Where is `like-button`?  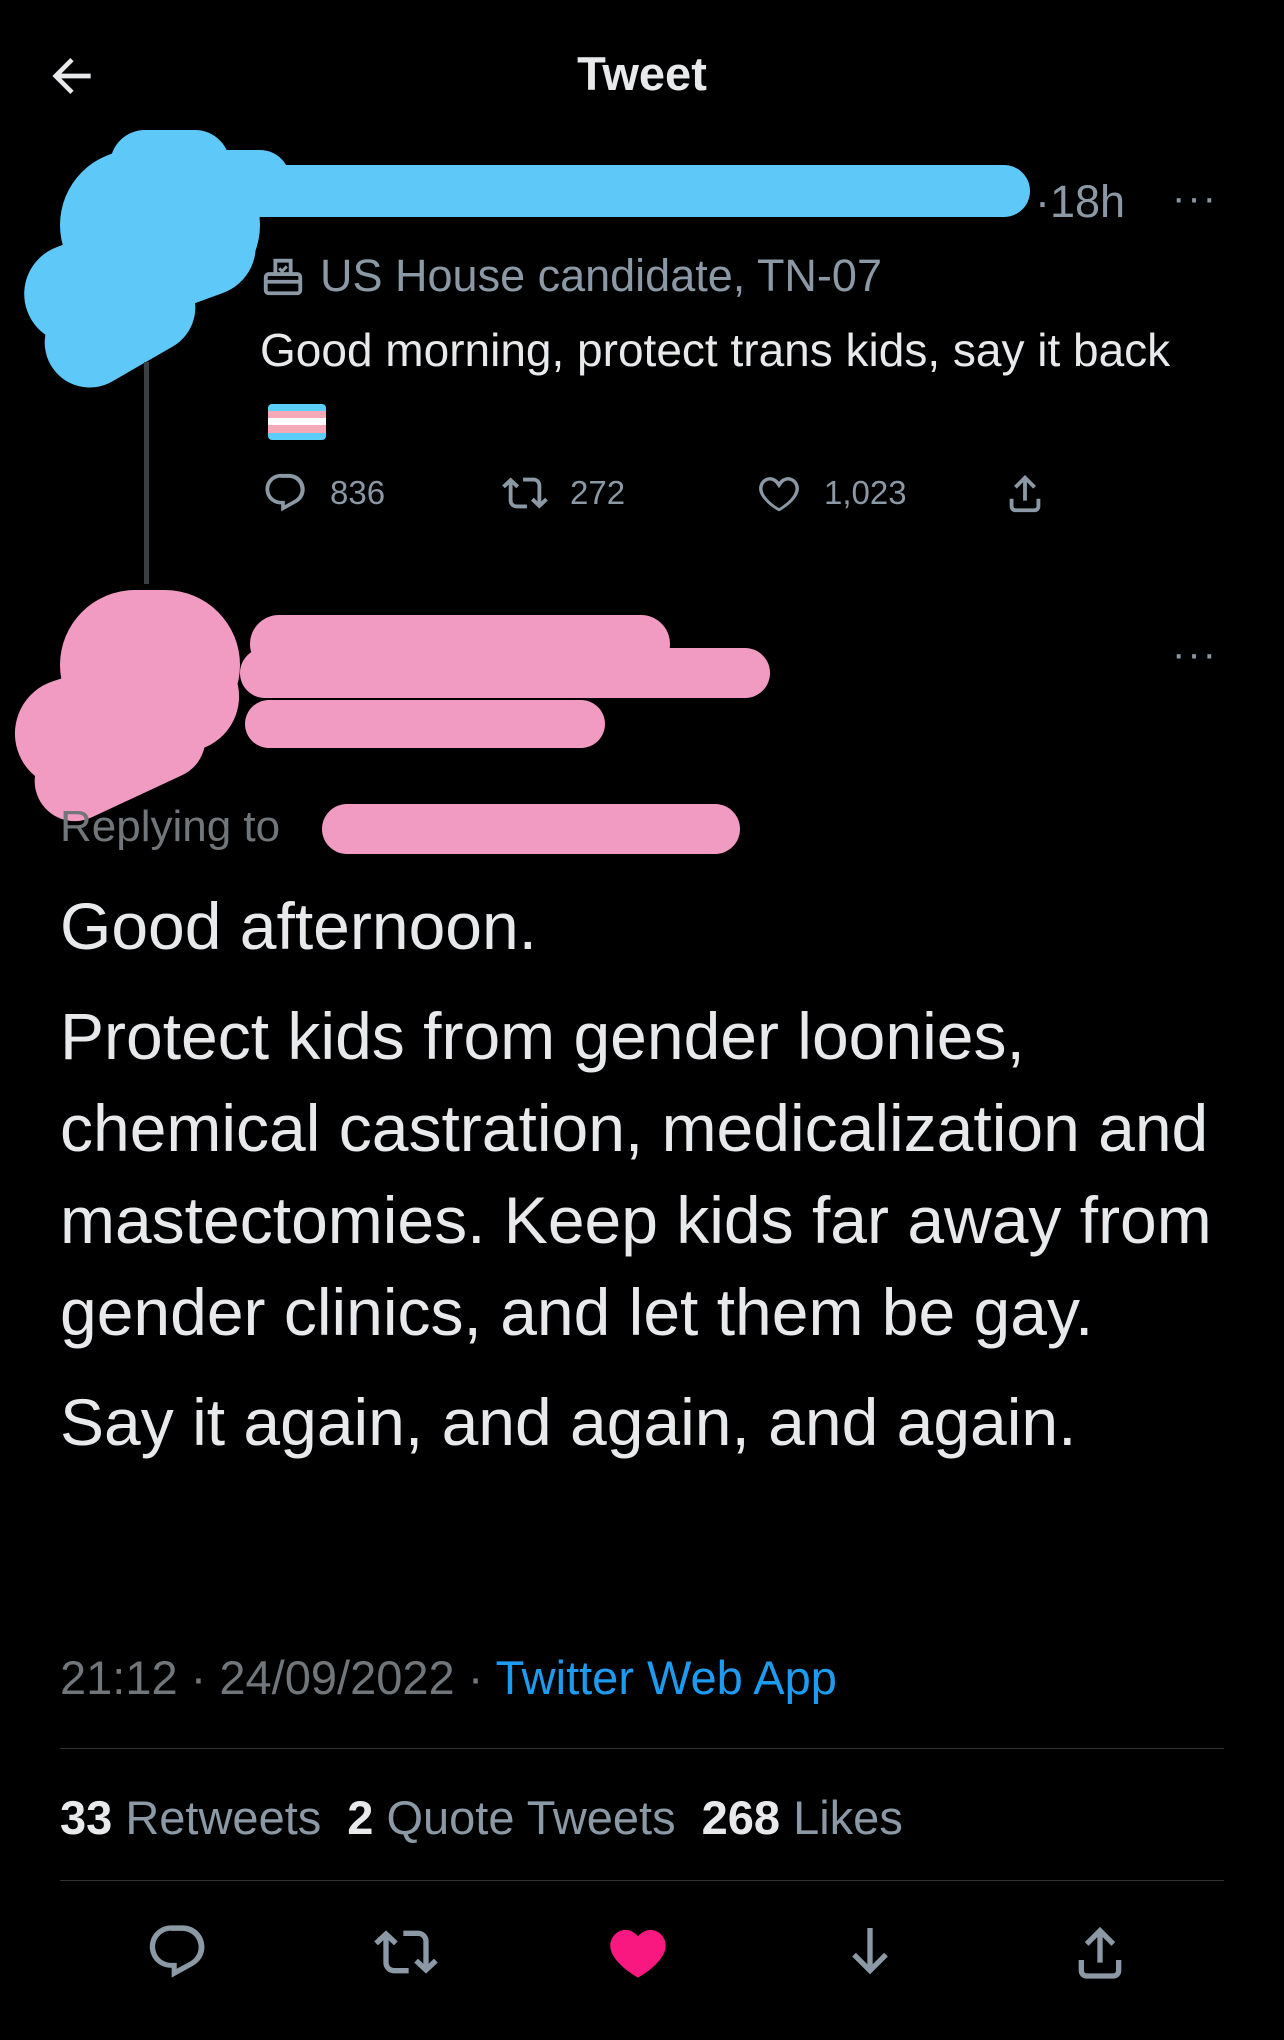 like-button is located at coordinates (638, 1952).